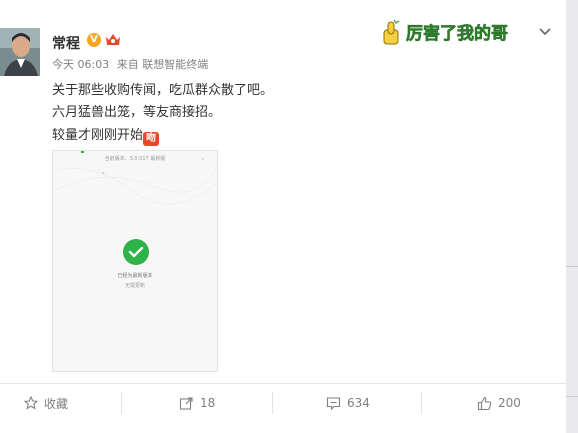 This screenshot has width=578, height=433. I want to click on member-crown-icon, so click(113, 40).